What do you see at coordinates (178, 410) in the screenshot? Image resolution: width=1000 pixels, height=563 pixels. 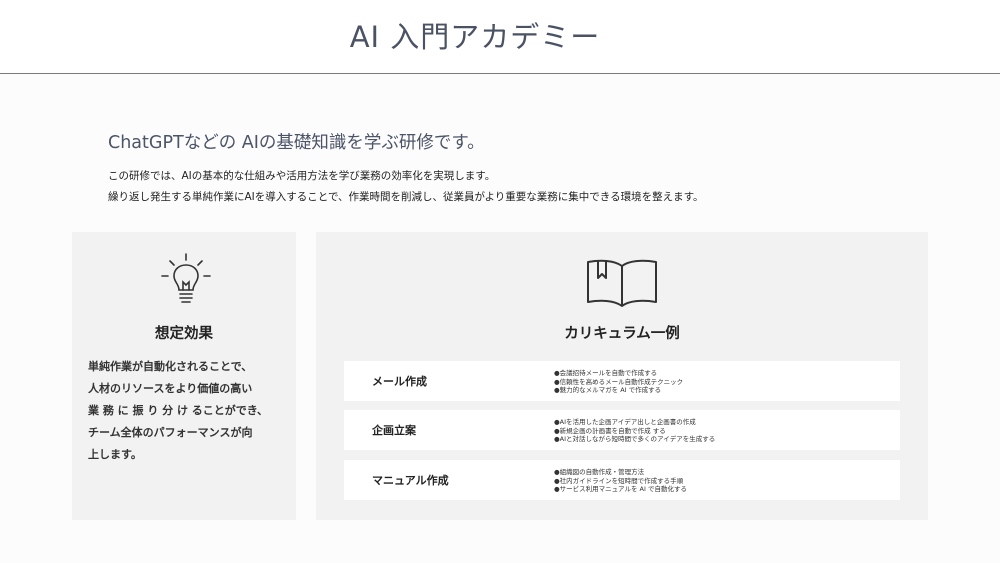 I see `effects-text-line: 業 務 に 振 り 分 け ることができ、` at bounding box center [178, 410].